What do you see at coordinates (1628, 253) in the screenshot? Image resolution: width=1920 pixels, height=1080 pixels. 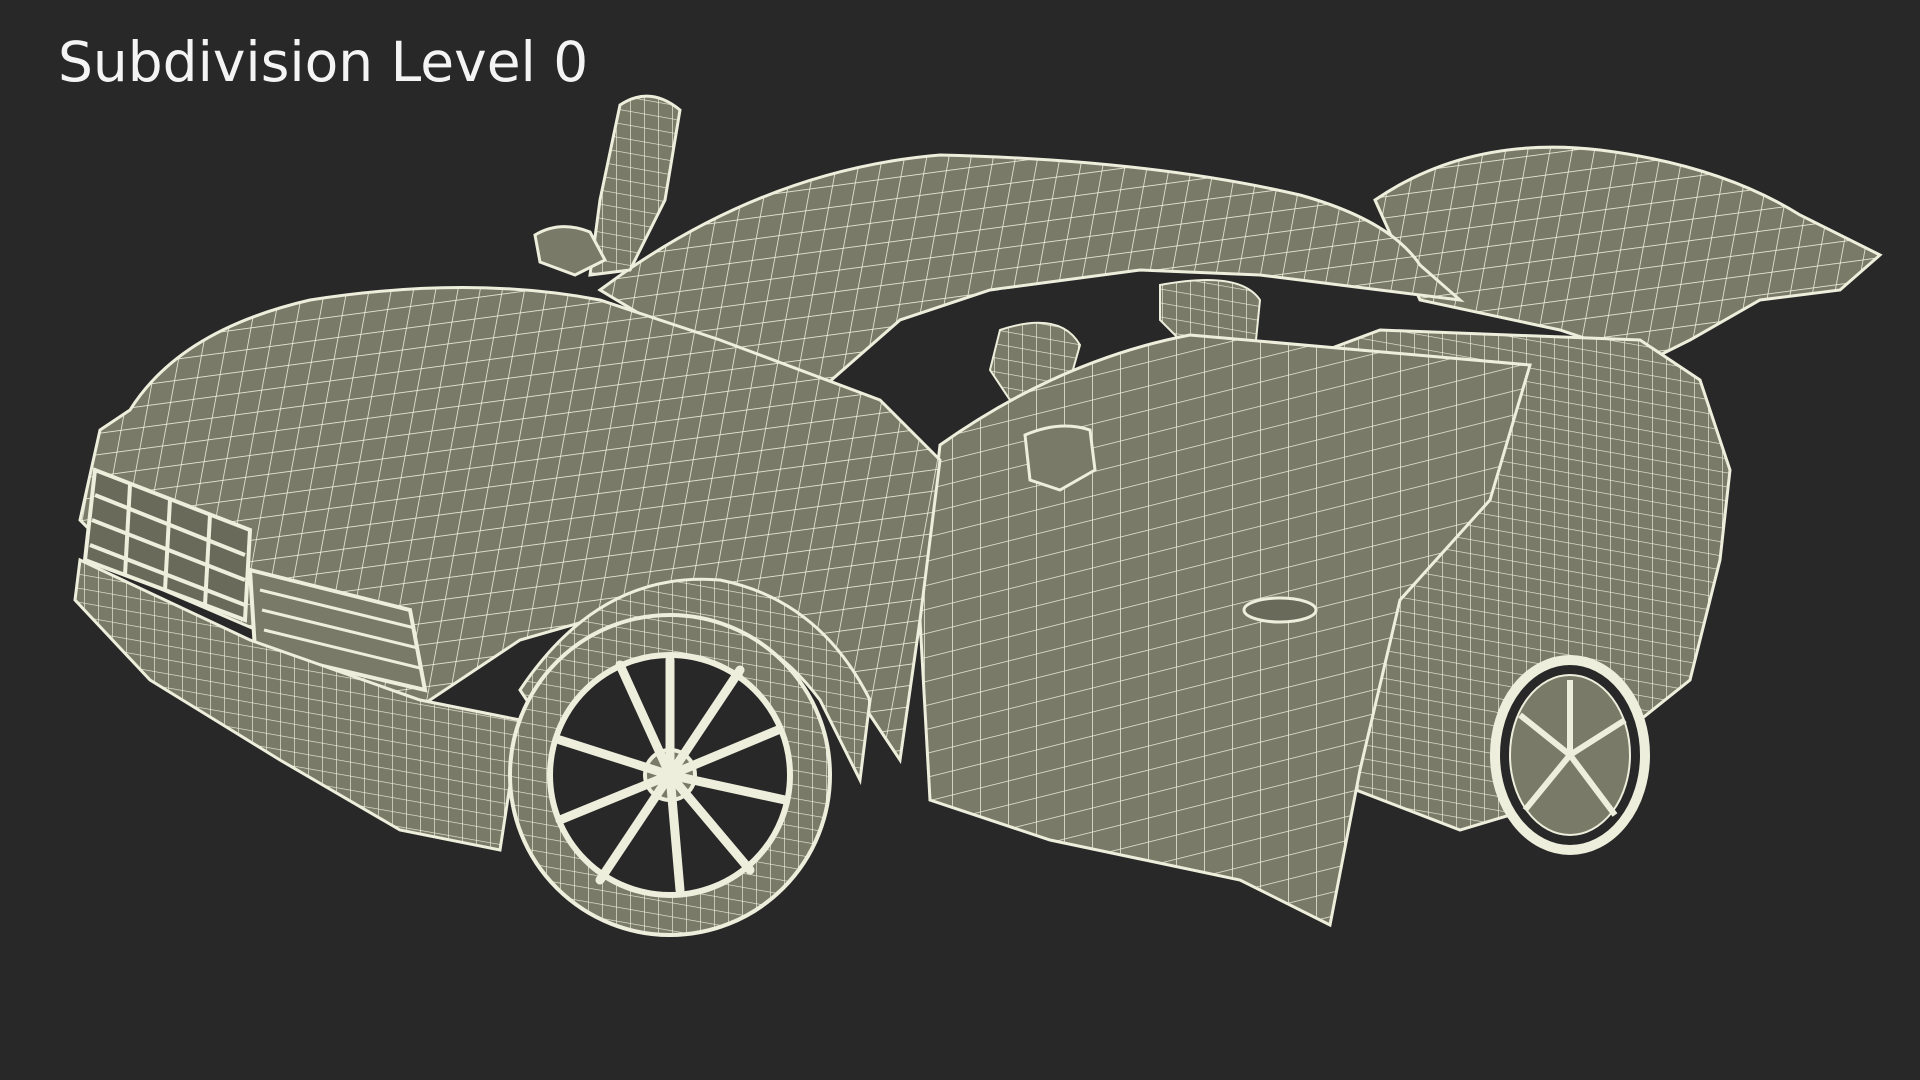 I see `rear-hatch` at bounding box center [1628, 253].